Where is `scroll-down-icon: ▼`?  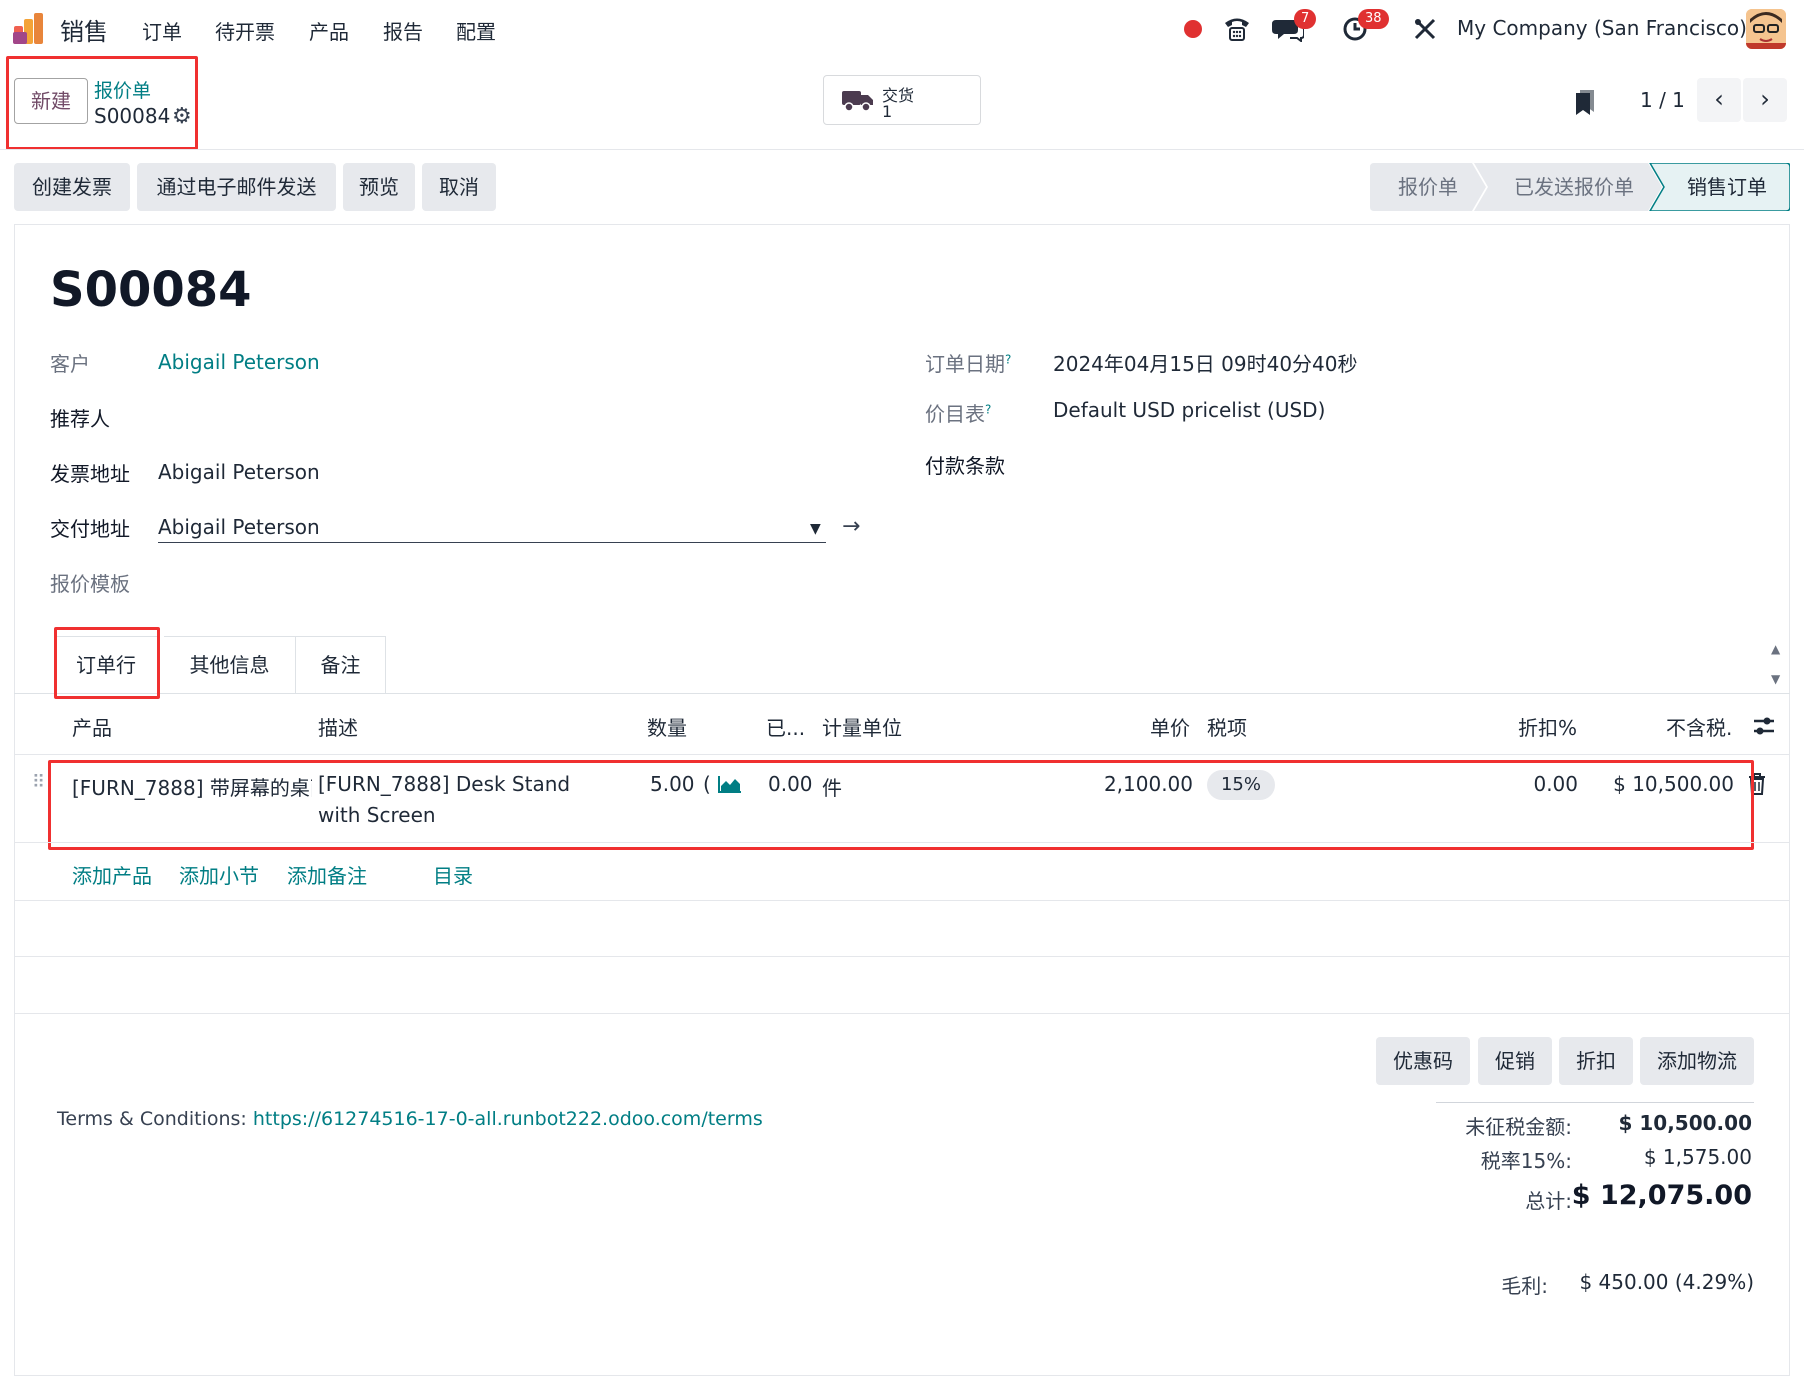 scroll-down-icon: ▼ is located at coordinates (1775, 679).